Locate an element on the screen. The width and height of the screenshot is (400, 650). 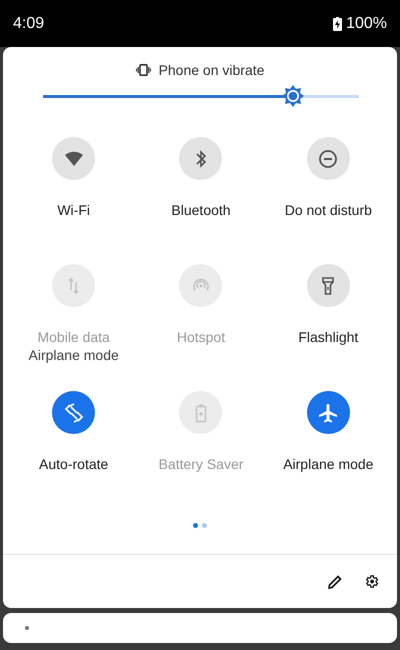
edit-button is located at coordinates (335, 581).